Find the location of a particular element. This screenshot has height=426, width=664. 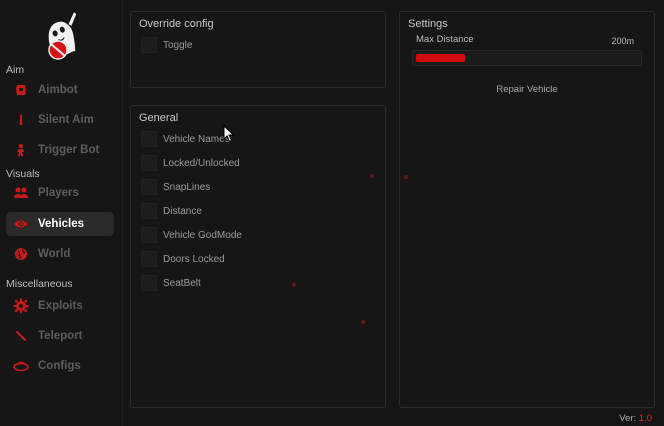

globe-icon is located at coordinates (21, 254).